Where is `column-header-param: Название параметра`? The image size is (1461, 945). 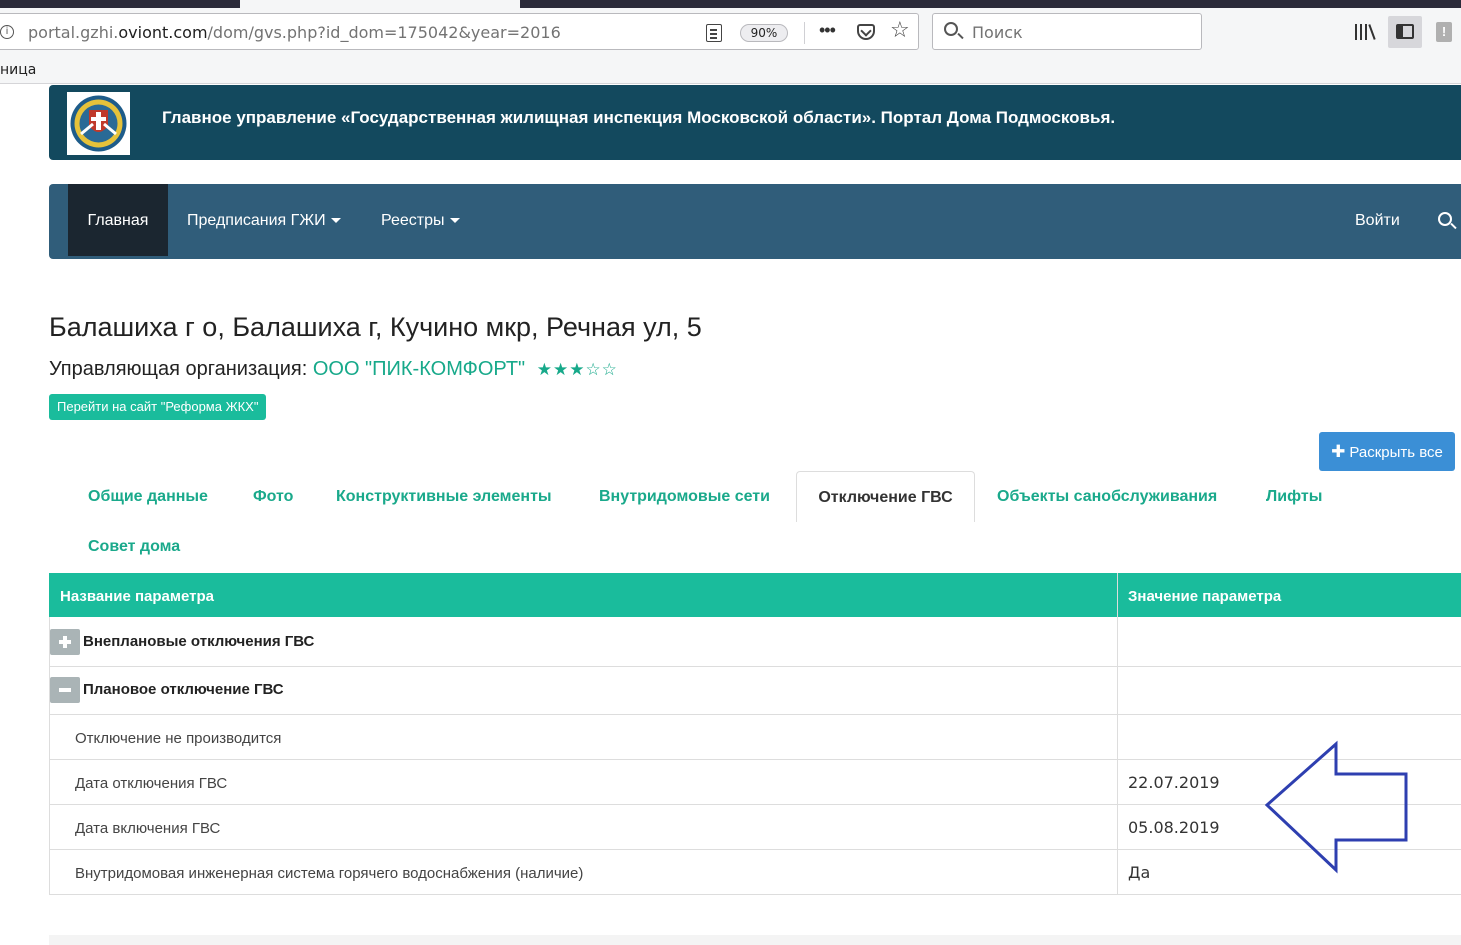 column-header-param: Название параметра is located at coordinates (137, 596).